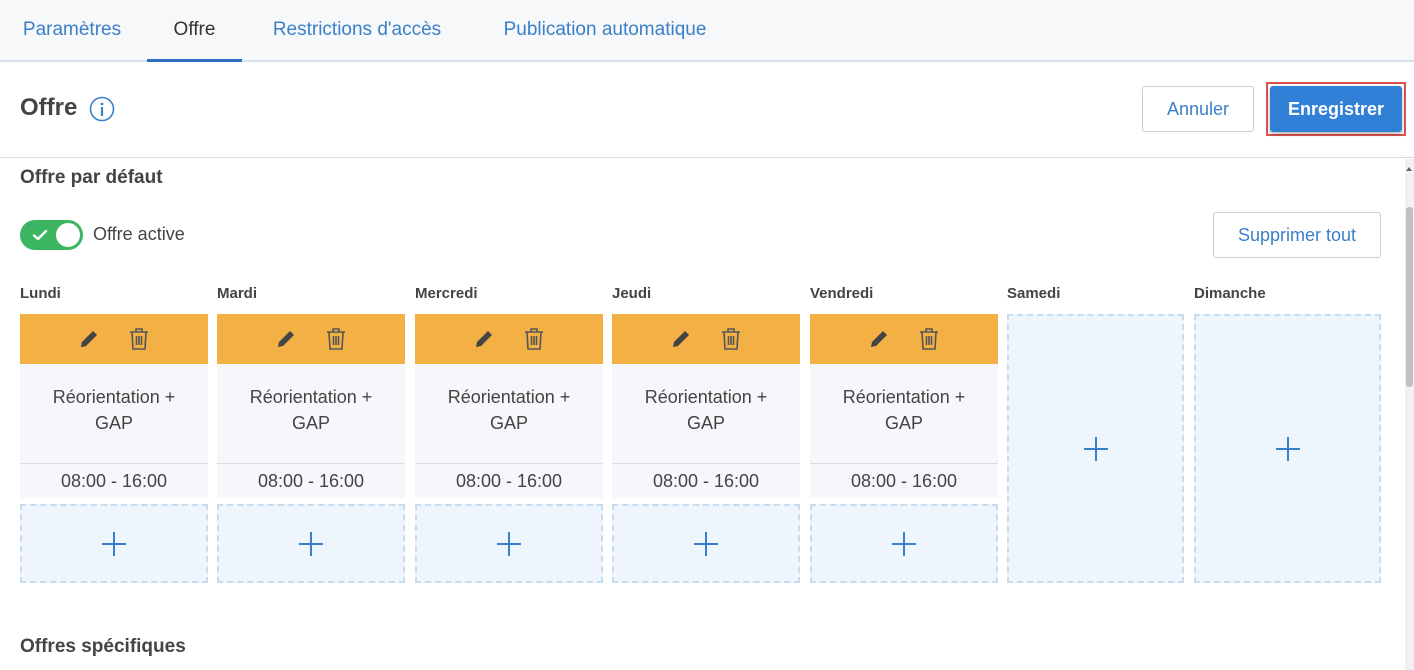  What do you see at coordinates (357, 31) in the screenshot?
I see `tab-restrictions-acces: Restrictions d'accès` at bounding box center [357, 31].